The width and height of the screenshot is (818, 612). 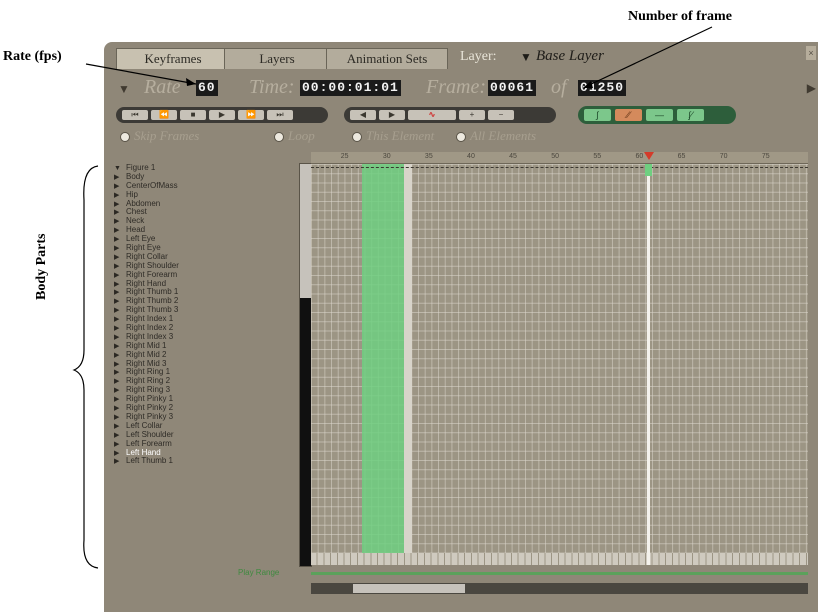 I want to click on transport-controls: ⏮ ⏪ ■ ▶ ⏩ ⏭, so click(x=222, y=115).